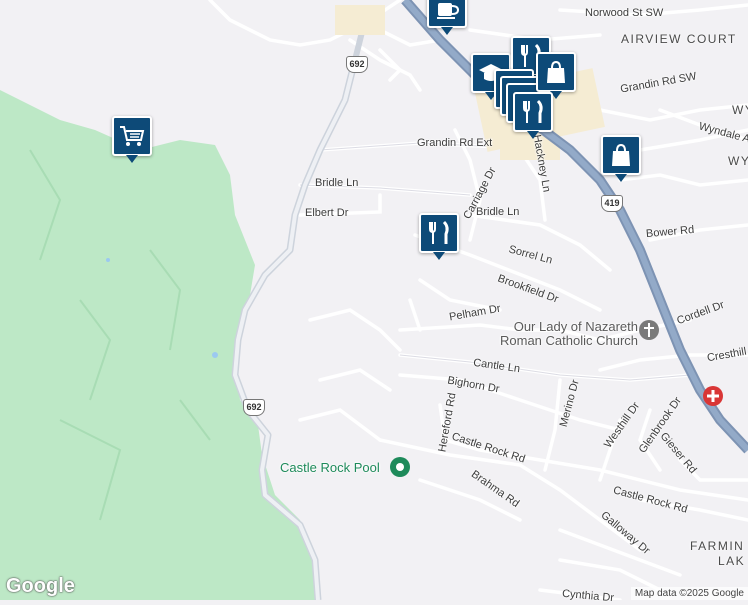  What do you see at coordinates (624, 13) in the screenshot?
I see `road-label: Norwood St SW` at bounding box center [624, 13].